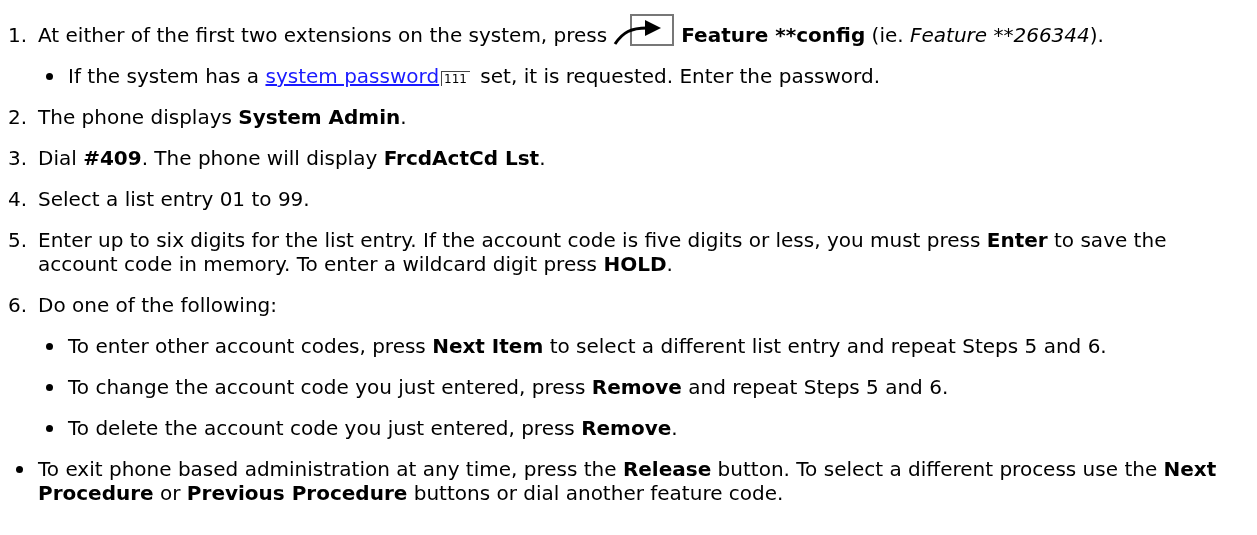 The width and height of the screenshot is (1257, 535). Describe the element at coordinates (18, 35) in the screenshot. I see `step-number: 1.` at that location.